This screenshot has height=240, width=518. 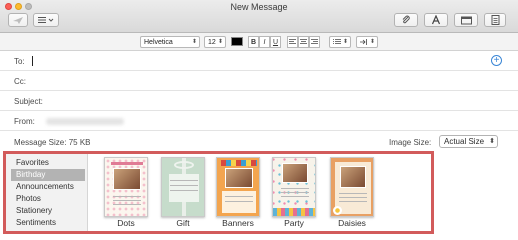 I want to click on send-button, so click(x=18, y=20).